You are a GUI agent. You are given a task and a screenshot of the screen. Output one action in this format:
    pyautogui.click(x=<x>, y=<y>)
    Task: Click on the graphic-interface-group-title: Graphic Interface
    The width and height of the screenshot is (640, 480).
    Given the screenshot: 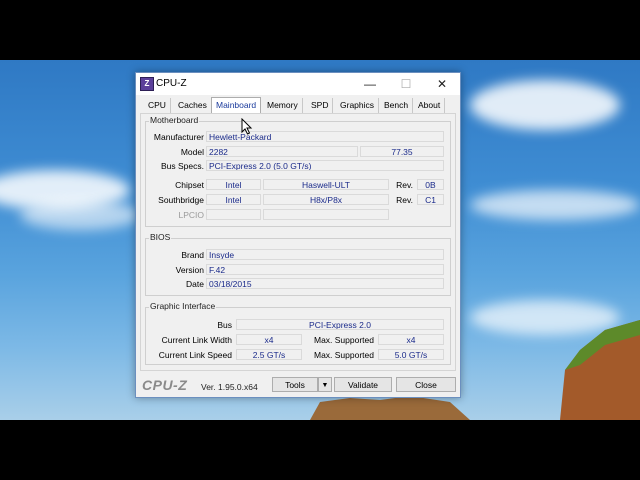 What is the action you would take?
    pyautogui.click(x=183, y=306)
    